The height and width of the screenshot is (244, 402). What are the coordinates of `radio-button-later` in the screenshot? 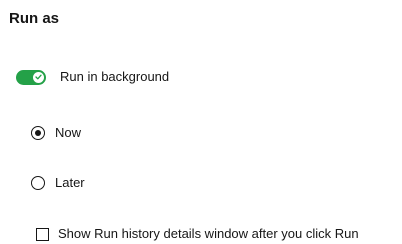 It's located at (38, 183).